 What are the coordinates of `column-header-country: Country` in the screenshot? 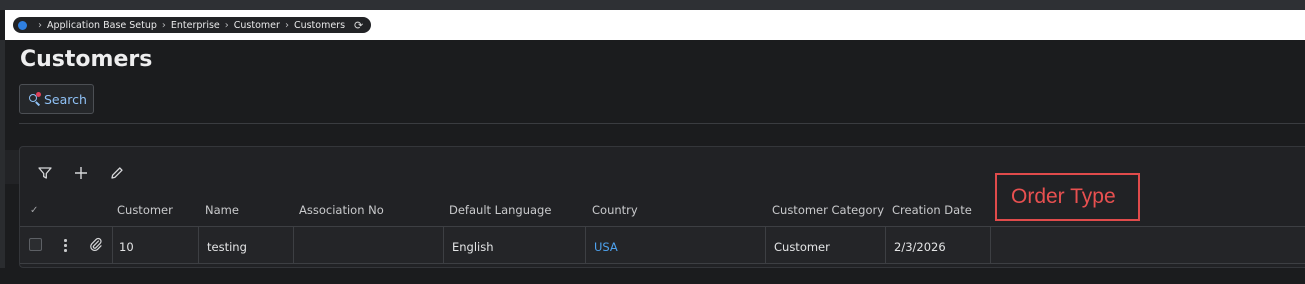 It's located at (615, 210).